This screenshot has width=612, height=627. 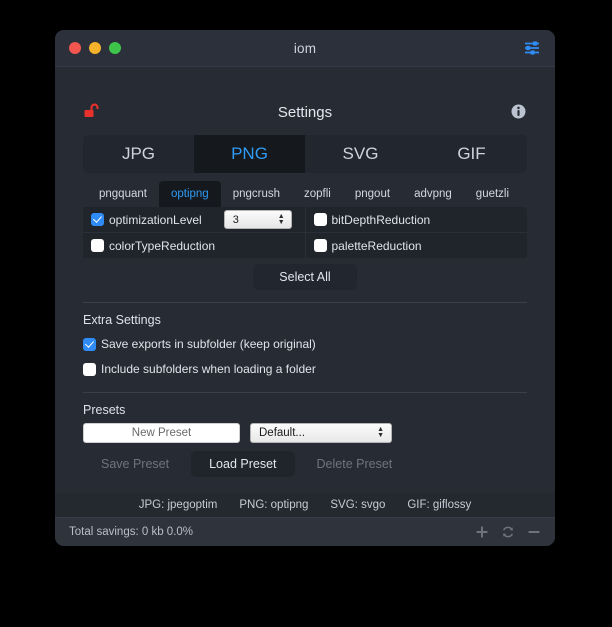 What do you see at coordinates (281, 219) in the screenshot?
I see `stepper-arrows-icon: ▲ ▼` at bounding box center [281, 219].